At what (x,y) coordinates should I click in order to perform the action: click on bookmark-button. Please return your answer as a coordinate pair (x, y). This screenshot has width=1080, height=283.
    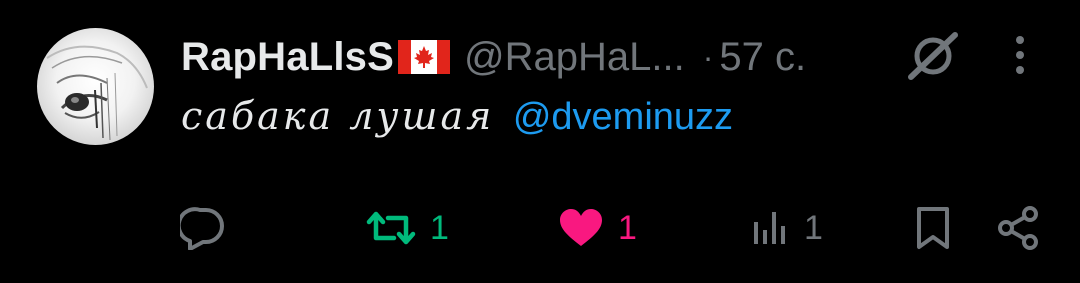
    Looking at the image, I should click on (933, 228).